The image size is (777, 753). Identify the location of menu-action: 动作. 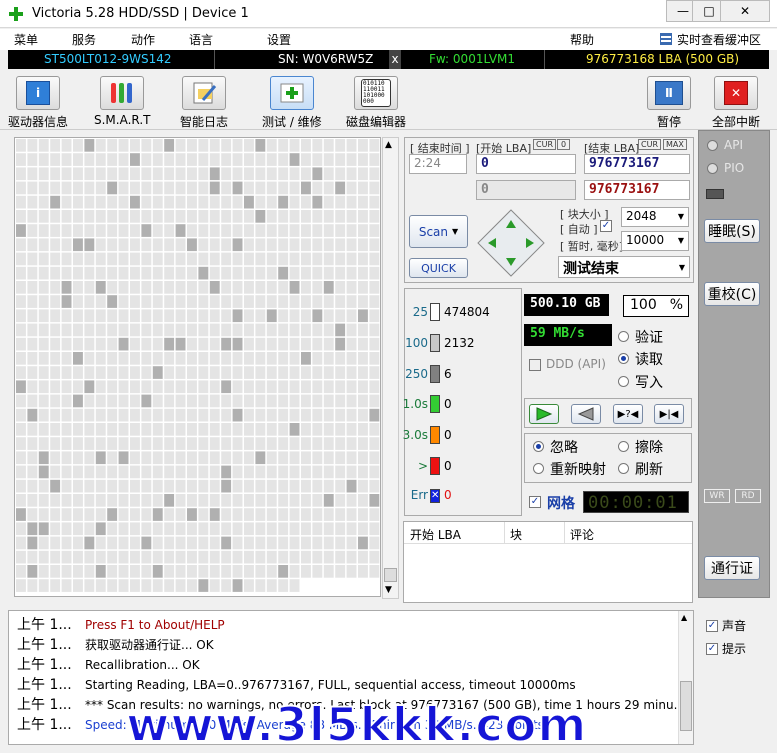
(143, 39).